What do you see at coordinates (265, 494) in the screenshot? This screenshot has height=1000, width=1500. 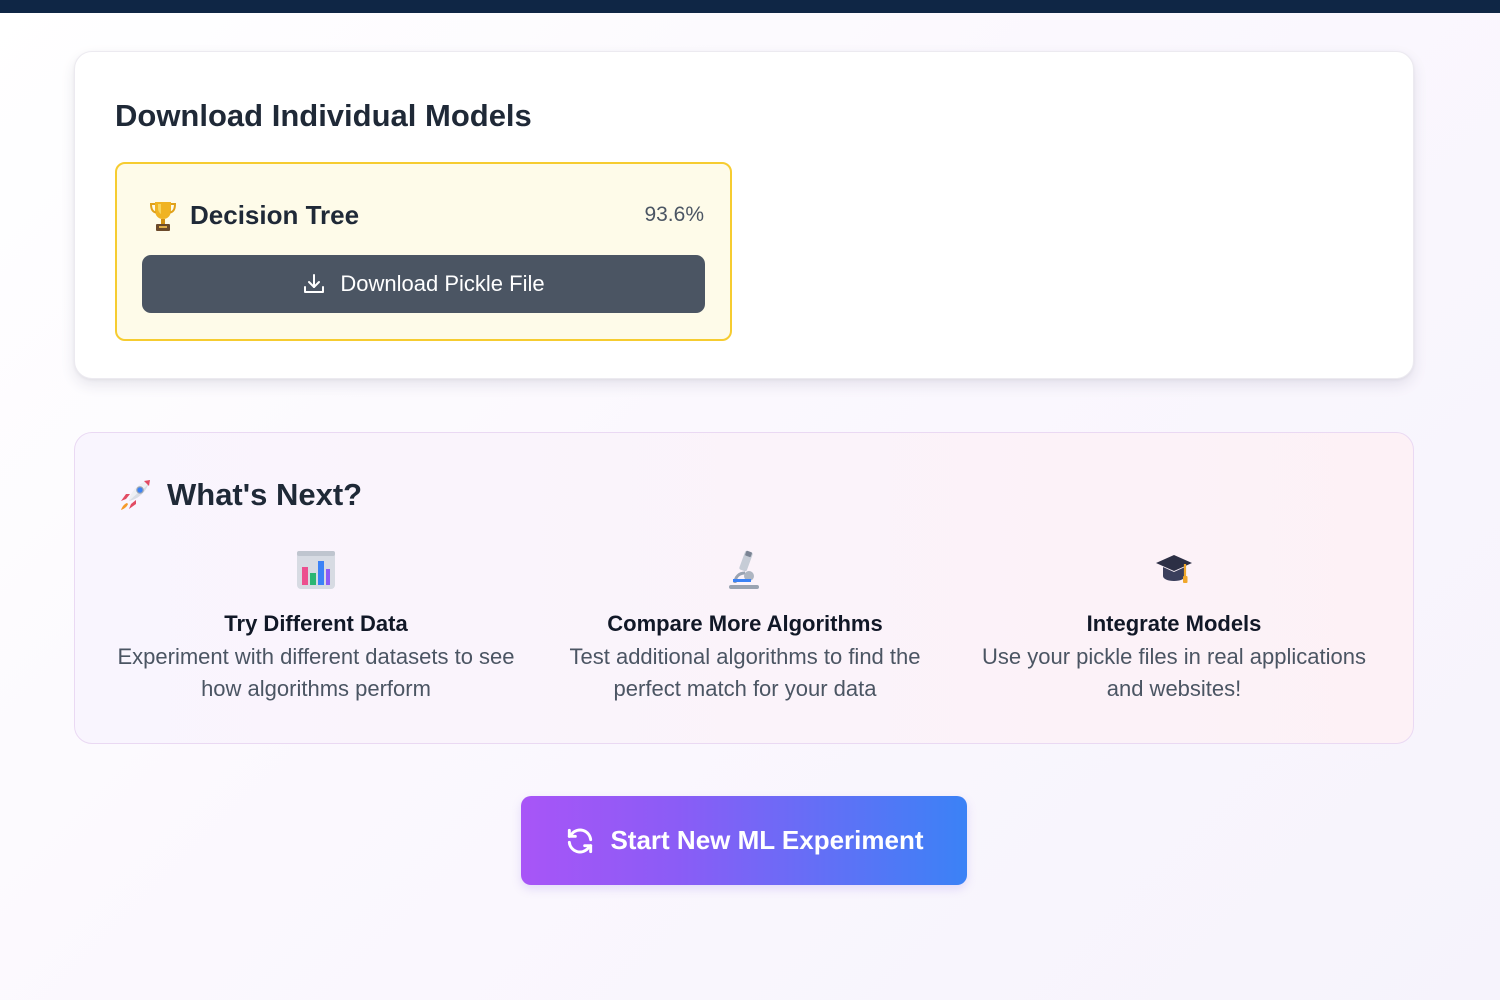 I see `whats-next-title: What's Next?` at bounding box center [265, 494].